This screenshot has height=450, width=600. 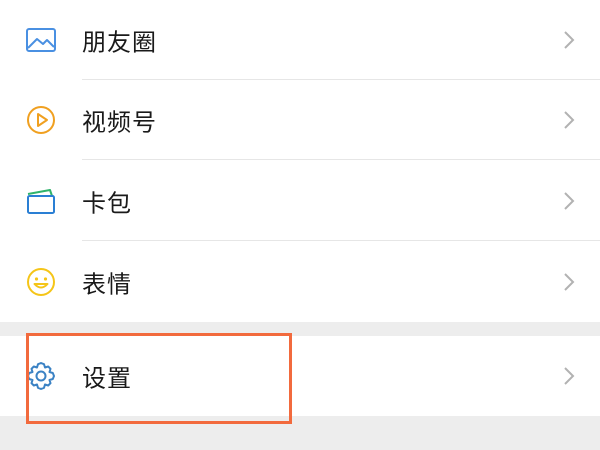 What do you see at coordinates (41, 282) in the screenshot?
I see `sticker-icon` at bounding box center [41, 282].